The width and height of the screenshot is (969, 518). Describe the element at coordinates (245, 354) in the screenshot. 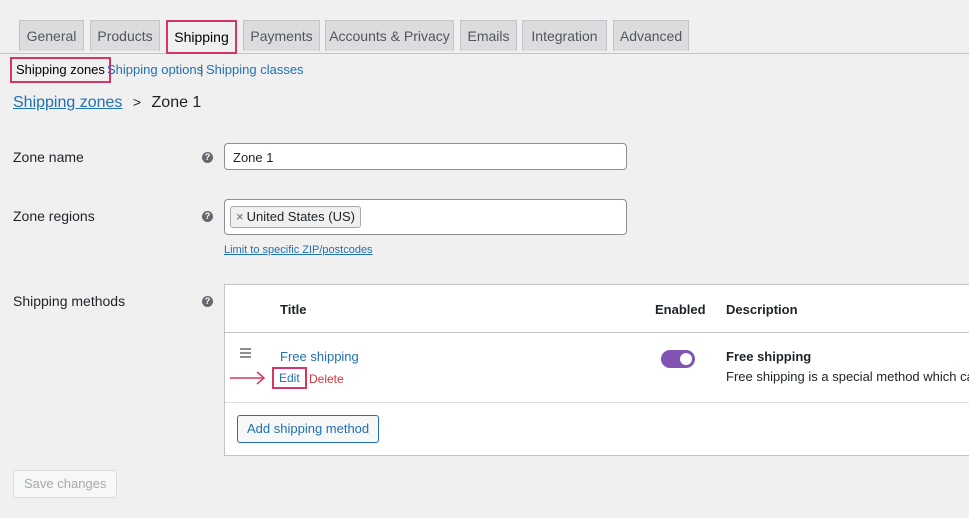

I see `drag-handle-icon` at that location.